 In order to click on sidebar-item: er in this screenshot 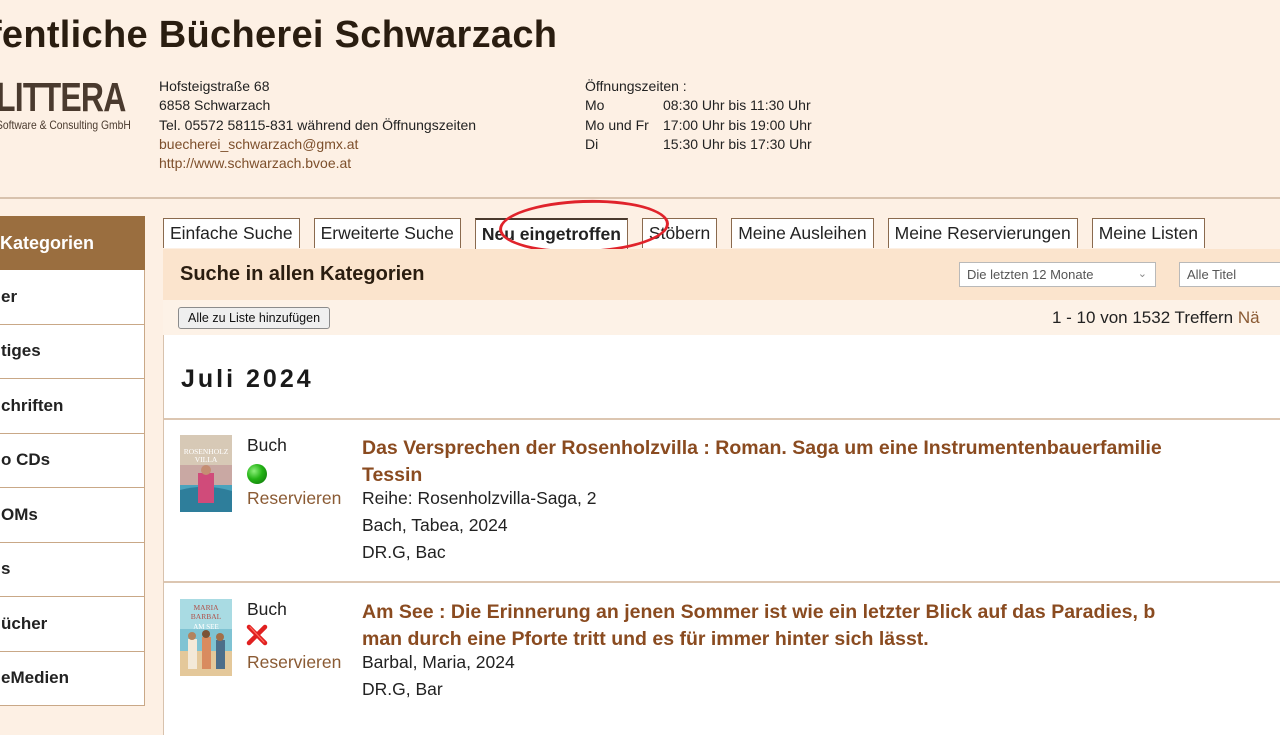, I will do `click(72, 297)`.